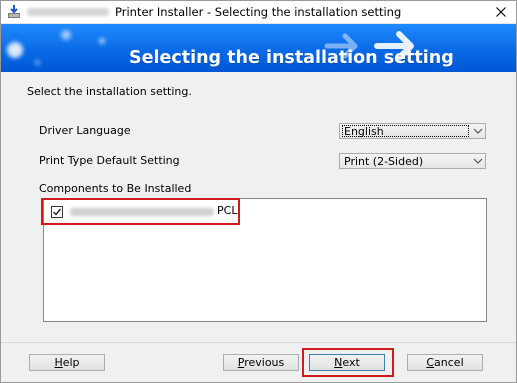  I want to click on close-button, so click(501, 12).